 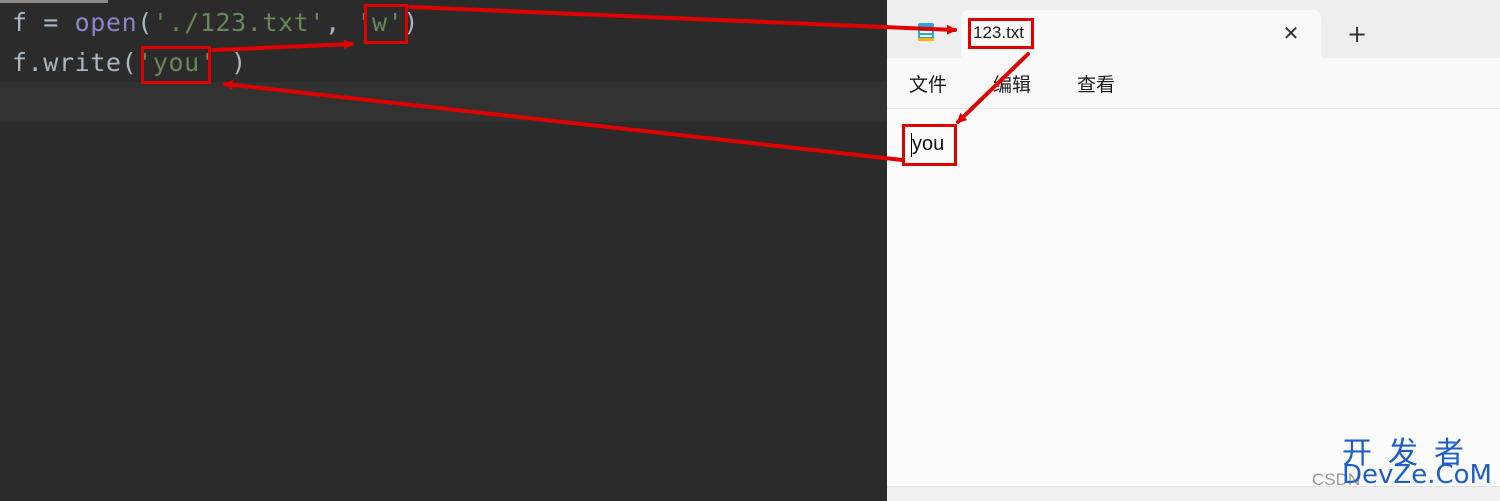 I want to click on code-line-2: f.write('you' ), so click(x=129, y=63).